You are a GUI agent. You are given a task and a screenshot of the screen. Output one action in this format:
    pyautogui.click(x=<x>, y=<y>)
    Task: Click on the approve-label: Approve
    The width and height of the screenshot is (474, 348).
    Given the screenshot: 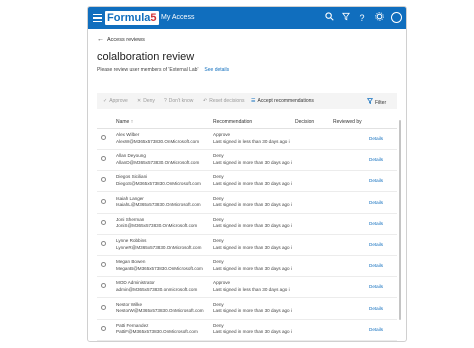 What is the action you would take?
    pyautogui.click(x=118, y=101)
    